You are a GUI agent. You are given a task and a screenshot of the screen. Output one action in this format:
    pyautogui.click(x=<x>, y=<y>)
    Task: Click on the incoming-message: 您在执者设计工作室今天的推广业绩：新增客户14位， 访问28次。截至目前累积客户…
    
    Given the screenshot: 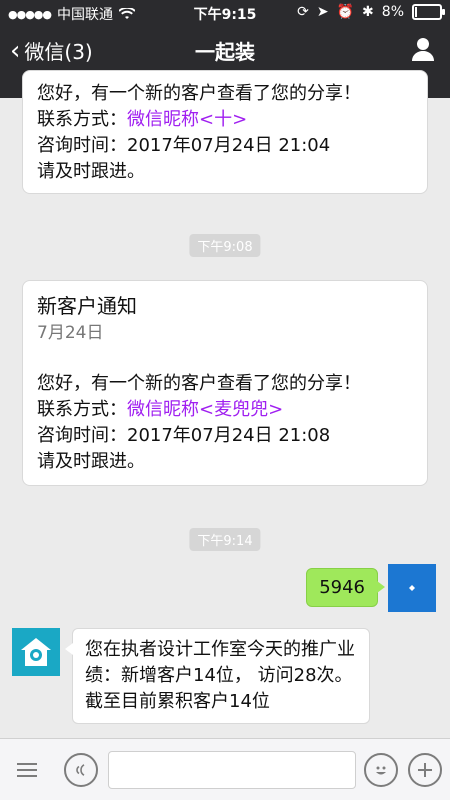 What is the action you would take?
    pyautogui.click(x=217, y=676)
    